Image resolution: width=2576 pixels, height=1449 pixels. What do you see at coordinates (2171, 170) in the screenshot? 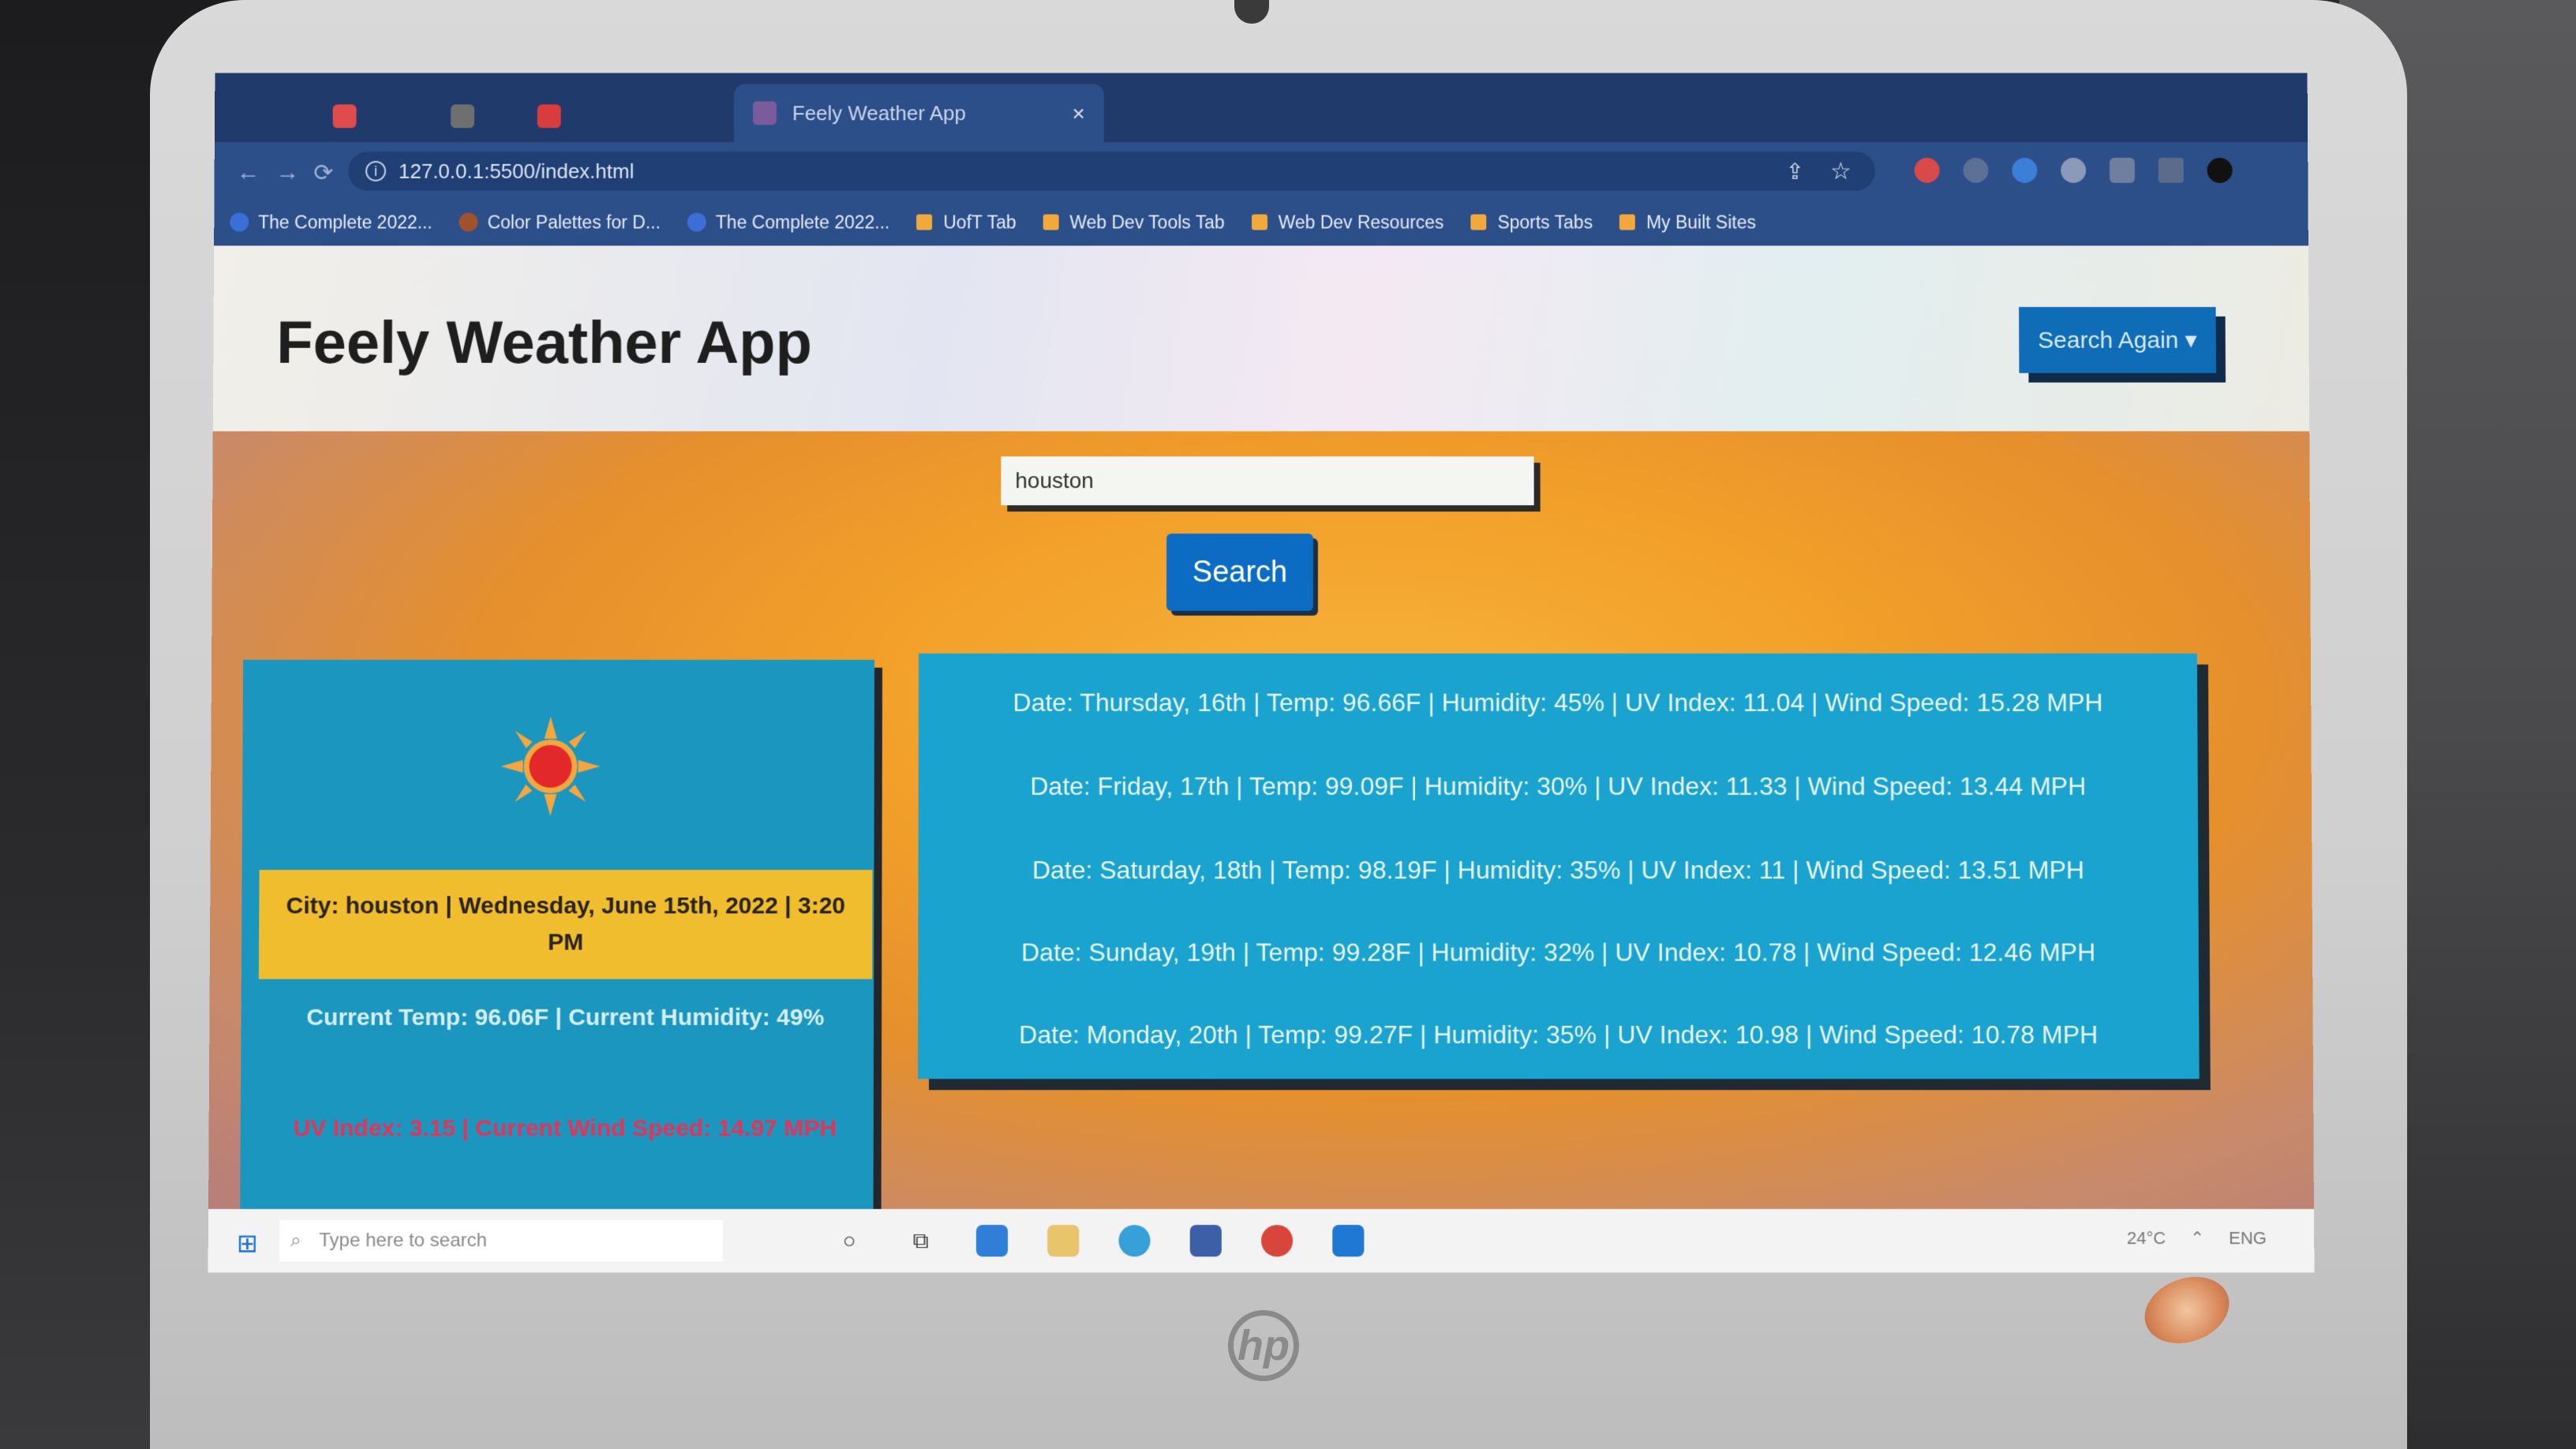
I see `sidepanel-icon` at bounding box center [2171, 170].